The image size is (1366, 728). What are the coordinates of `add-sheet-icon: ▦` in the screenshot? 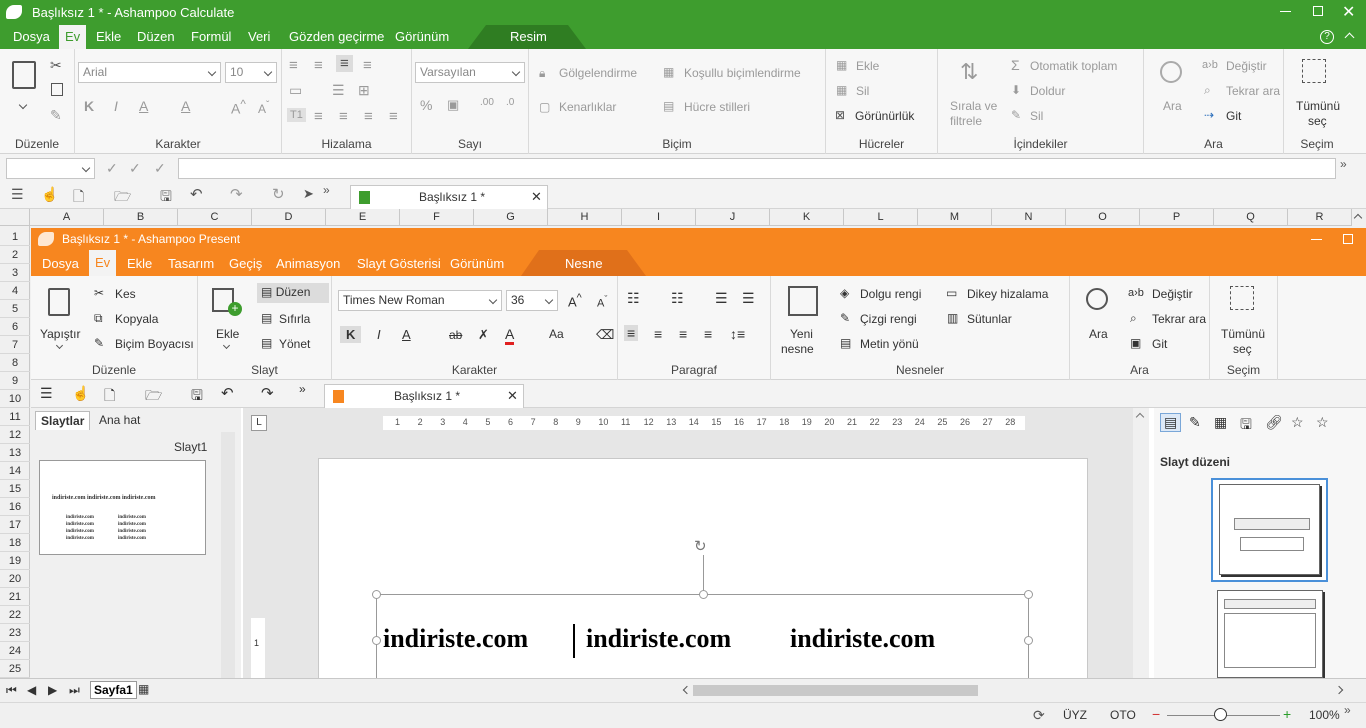 It's located at (143, 689).